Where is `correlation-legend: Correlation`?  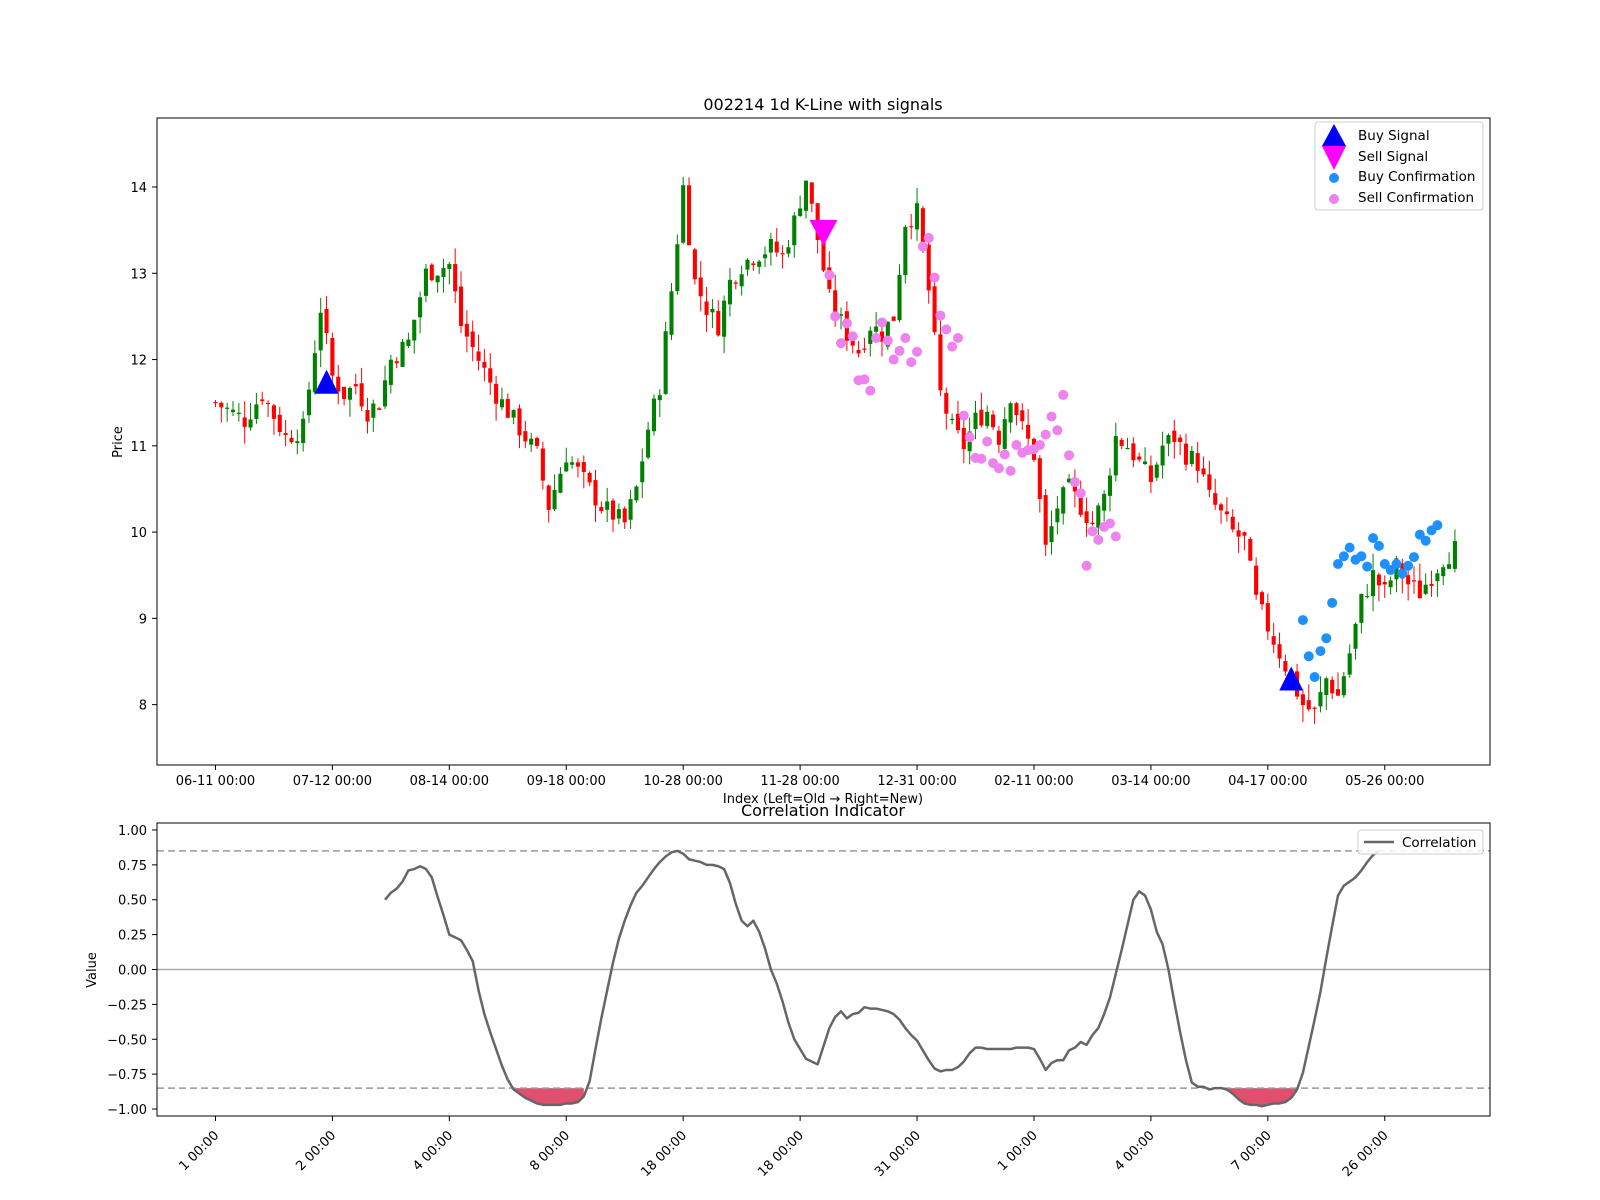 correlation-legend: Correlation is located at coordinates (1420, 842).